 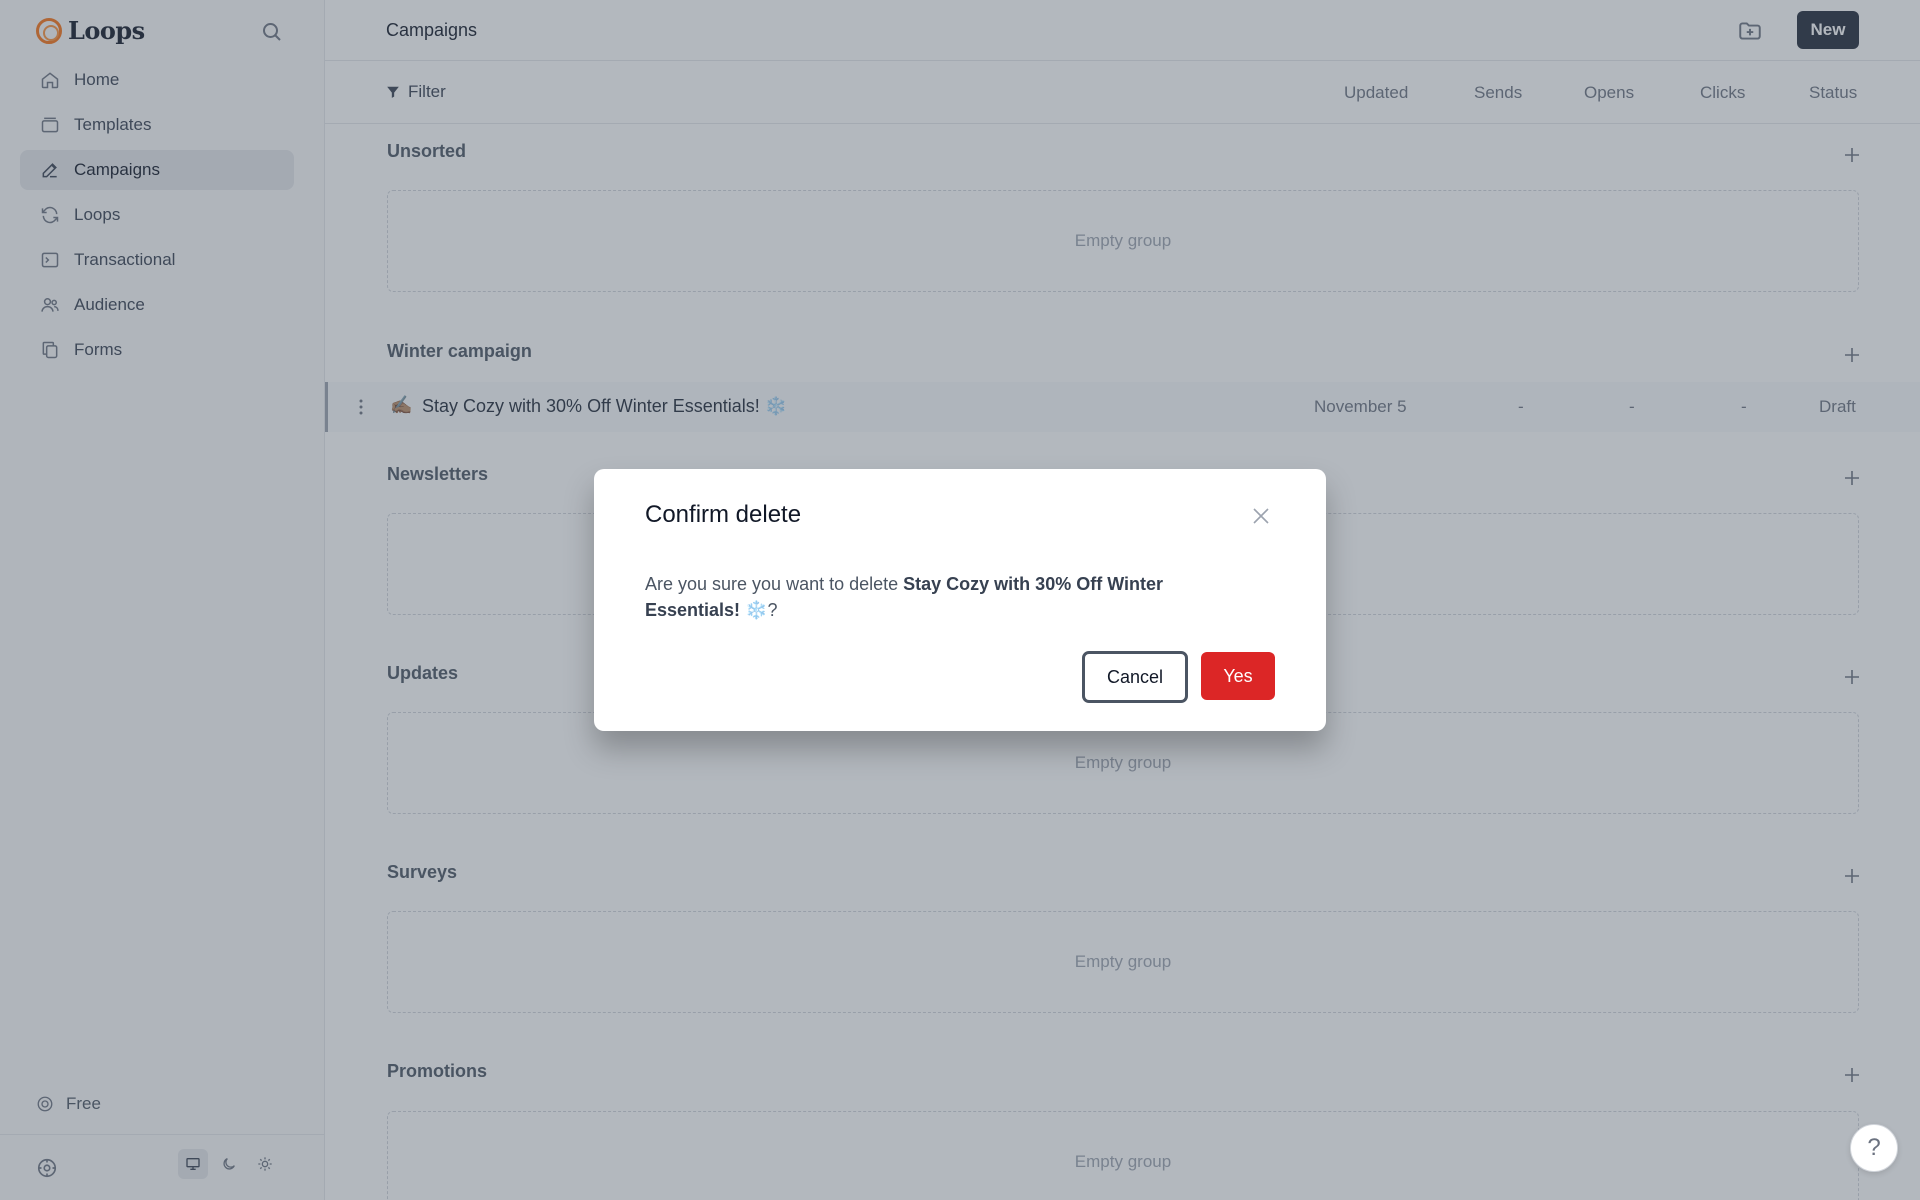 I want to click on dialog-message-prefix: Are you sure you want to delete, so click(x=774, y=584).